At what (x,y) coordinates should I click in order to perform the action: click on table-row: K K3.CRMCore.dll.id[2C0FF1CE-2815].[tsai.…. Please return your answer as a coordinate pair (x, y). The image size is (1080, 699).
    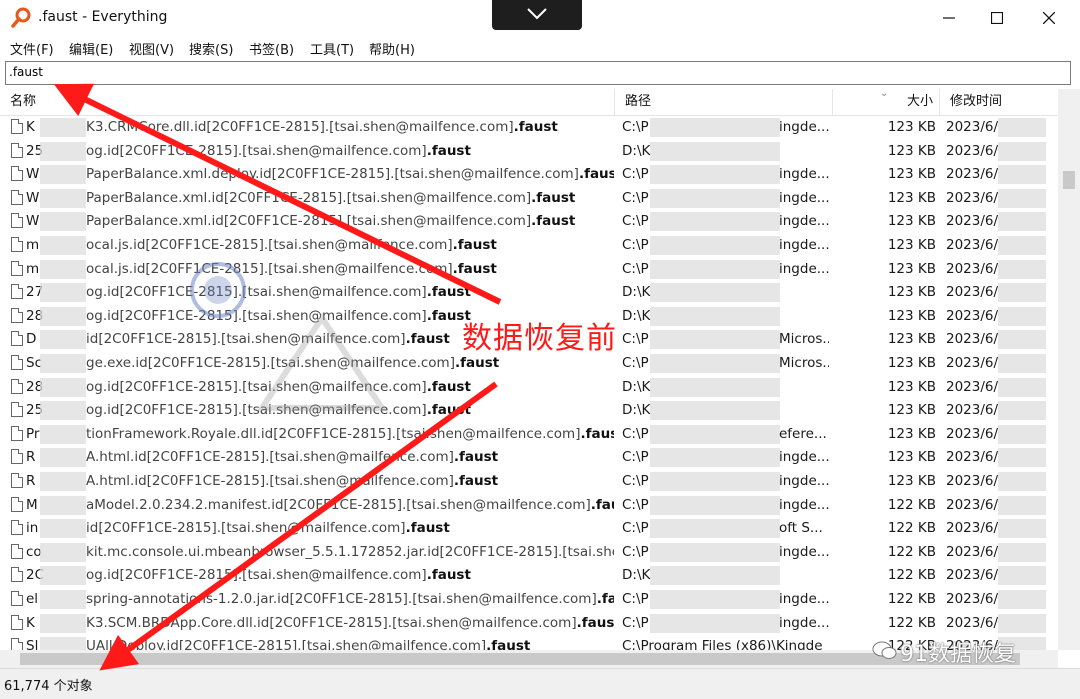
    Looking at the image, I should click on (529, 127).